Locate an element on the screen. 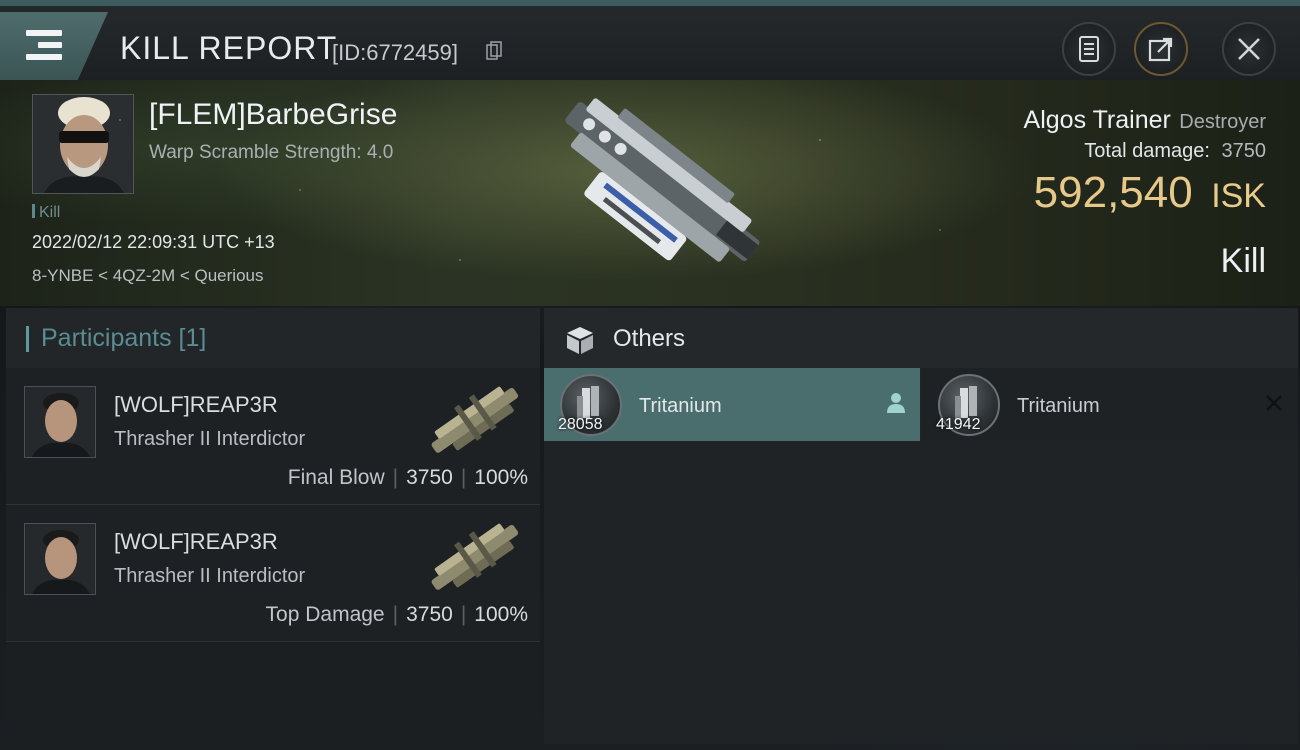  others-header: Others is located at coordinates (921, 338).